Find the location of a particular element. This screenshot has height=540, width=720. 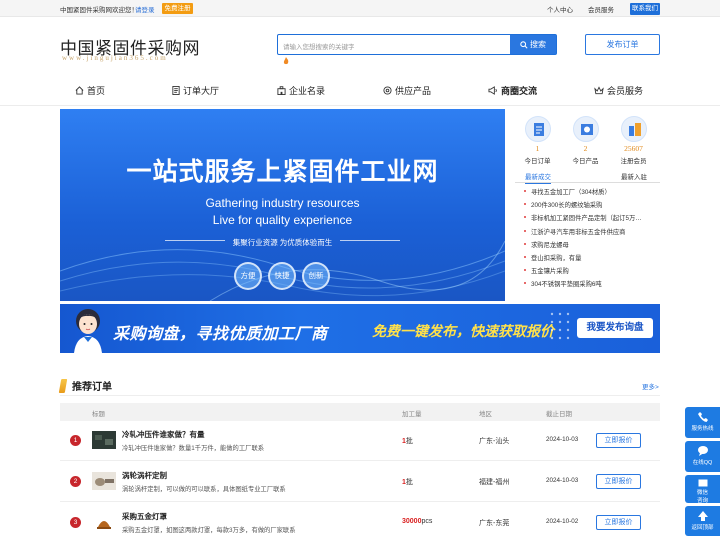

user-center-link: 个人中心 is located at coordinates (560, 9).